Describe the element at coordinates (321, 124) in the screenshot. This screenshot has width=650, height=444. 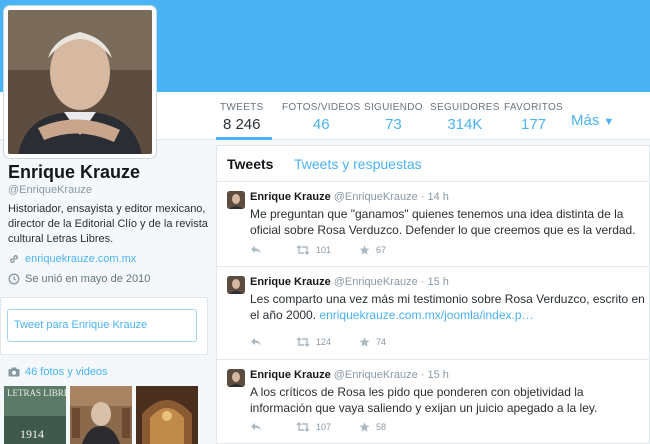
I see `stat-value: 46` at that location.